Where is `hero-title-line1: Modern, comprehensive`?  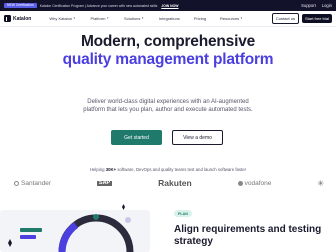
hero-title-line1: Modern, comprehensive is located at coordinates (168, 41).